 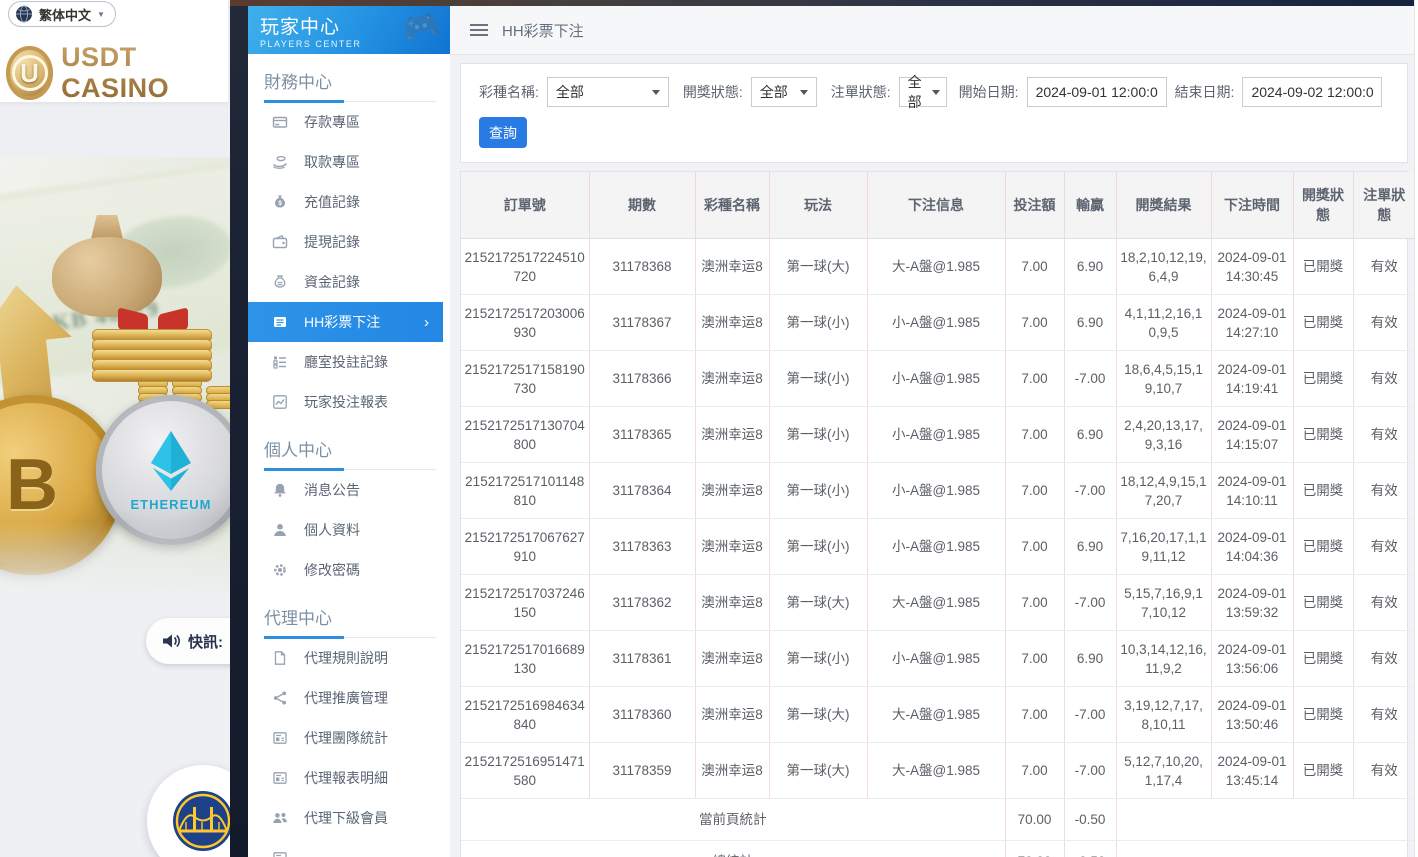 I want to click on cell-bet-time: 2024-09-01 13:56:06, so click(x=1252, y=658).